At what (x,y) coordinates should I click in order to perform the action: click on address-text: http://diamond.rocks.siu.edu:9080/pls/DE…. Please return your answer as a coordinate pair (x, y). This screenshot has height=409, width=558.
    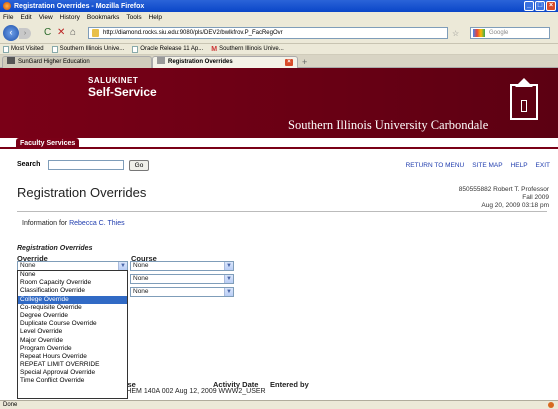
    Looking at the image, I should click on (193, 33).